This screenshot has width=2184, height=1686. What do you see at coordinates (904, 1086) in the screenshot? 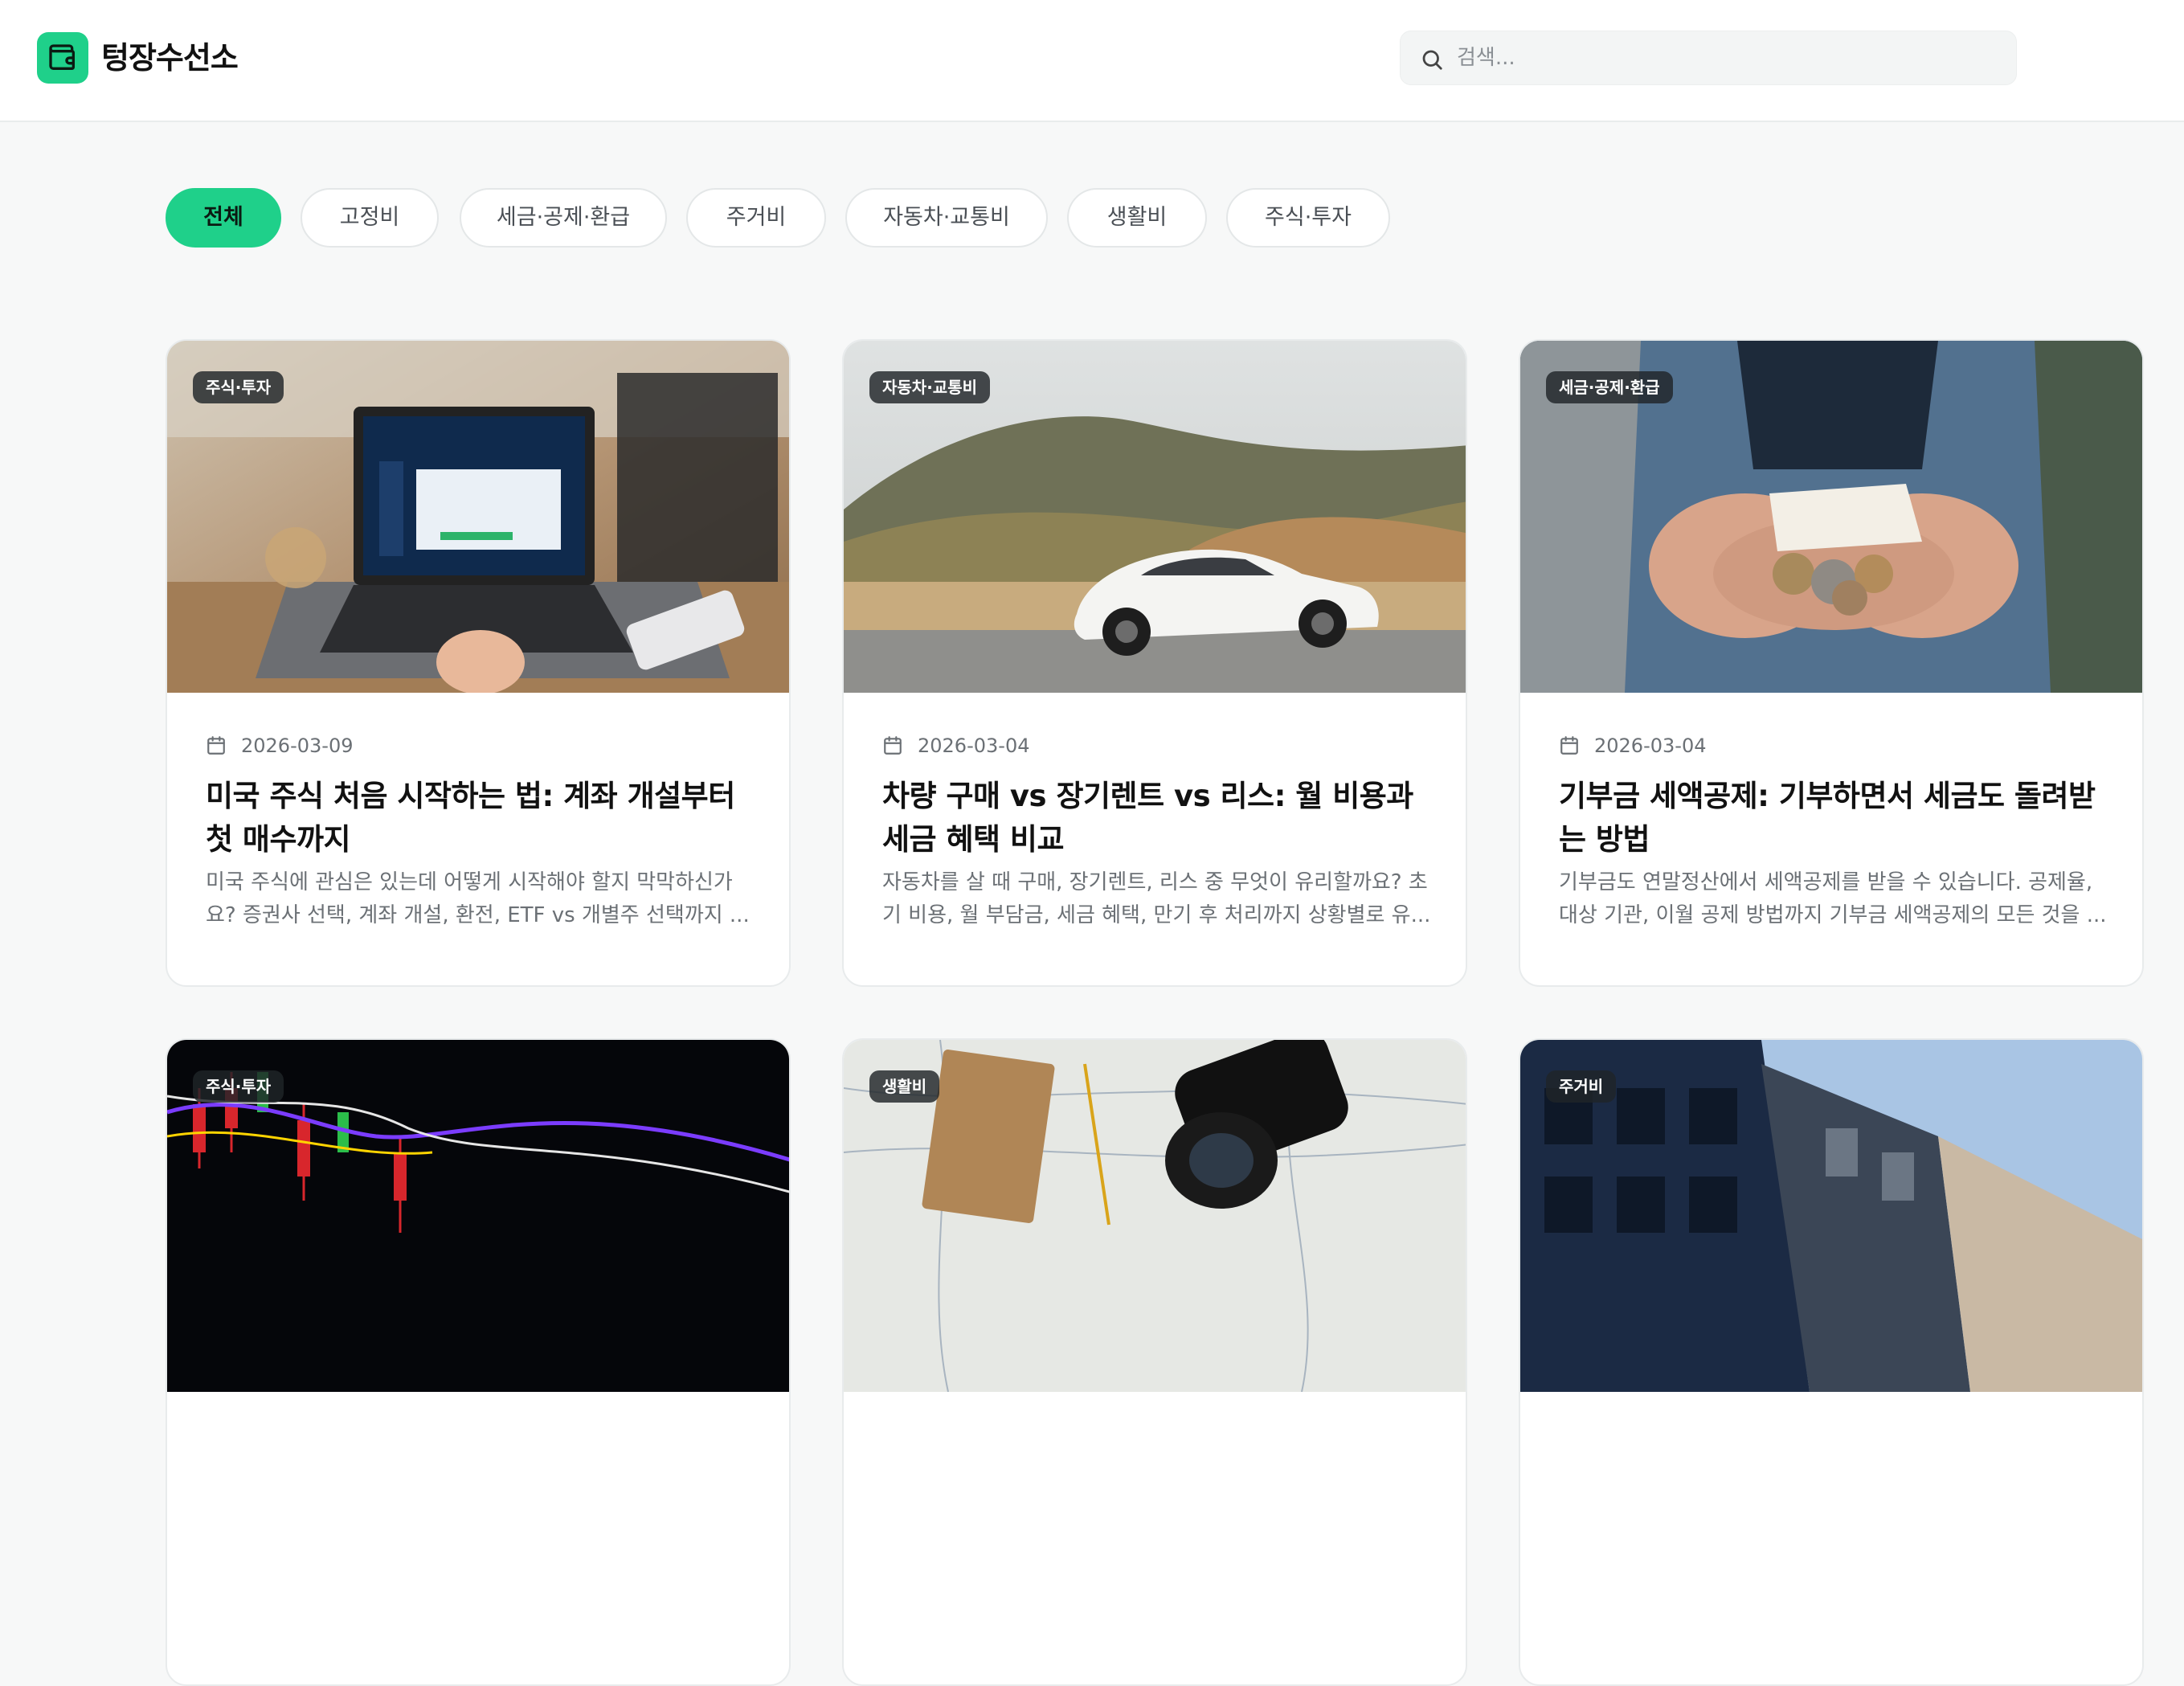
I see `category-badge: 생활비` at bounding box center [904, 1086].